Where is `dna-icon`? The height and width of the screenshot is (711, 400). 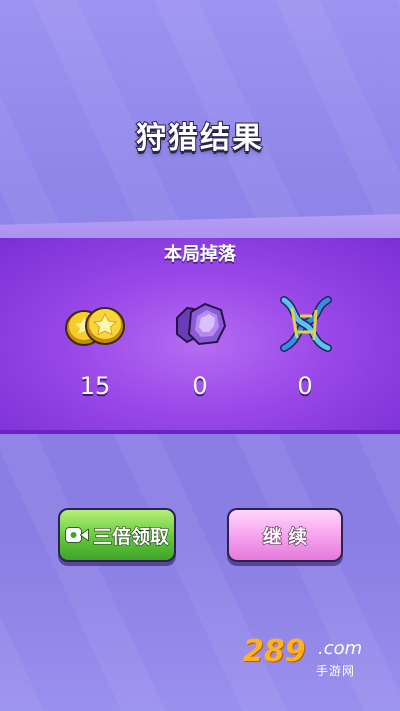
dna-icon is located at coordinates (306, 324).